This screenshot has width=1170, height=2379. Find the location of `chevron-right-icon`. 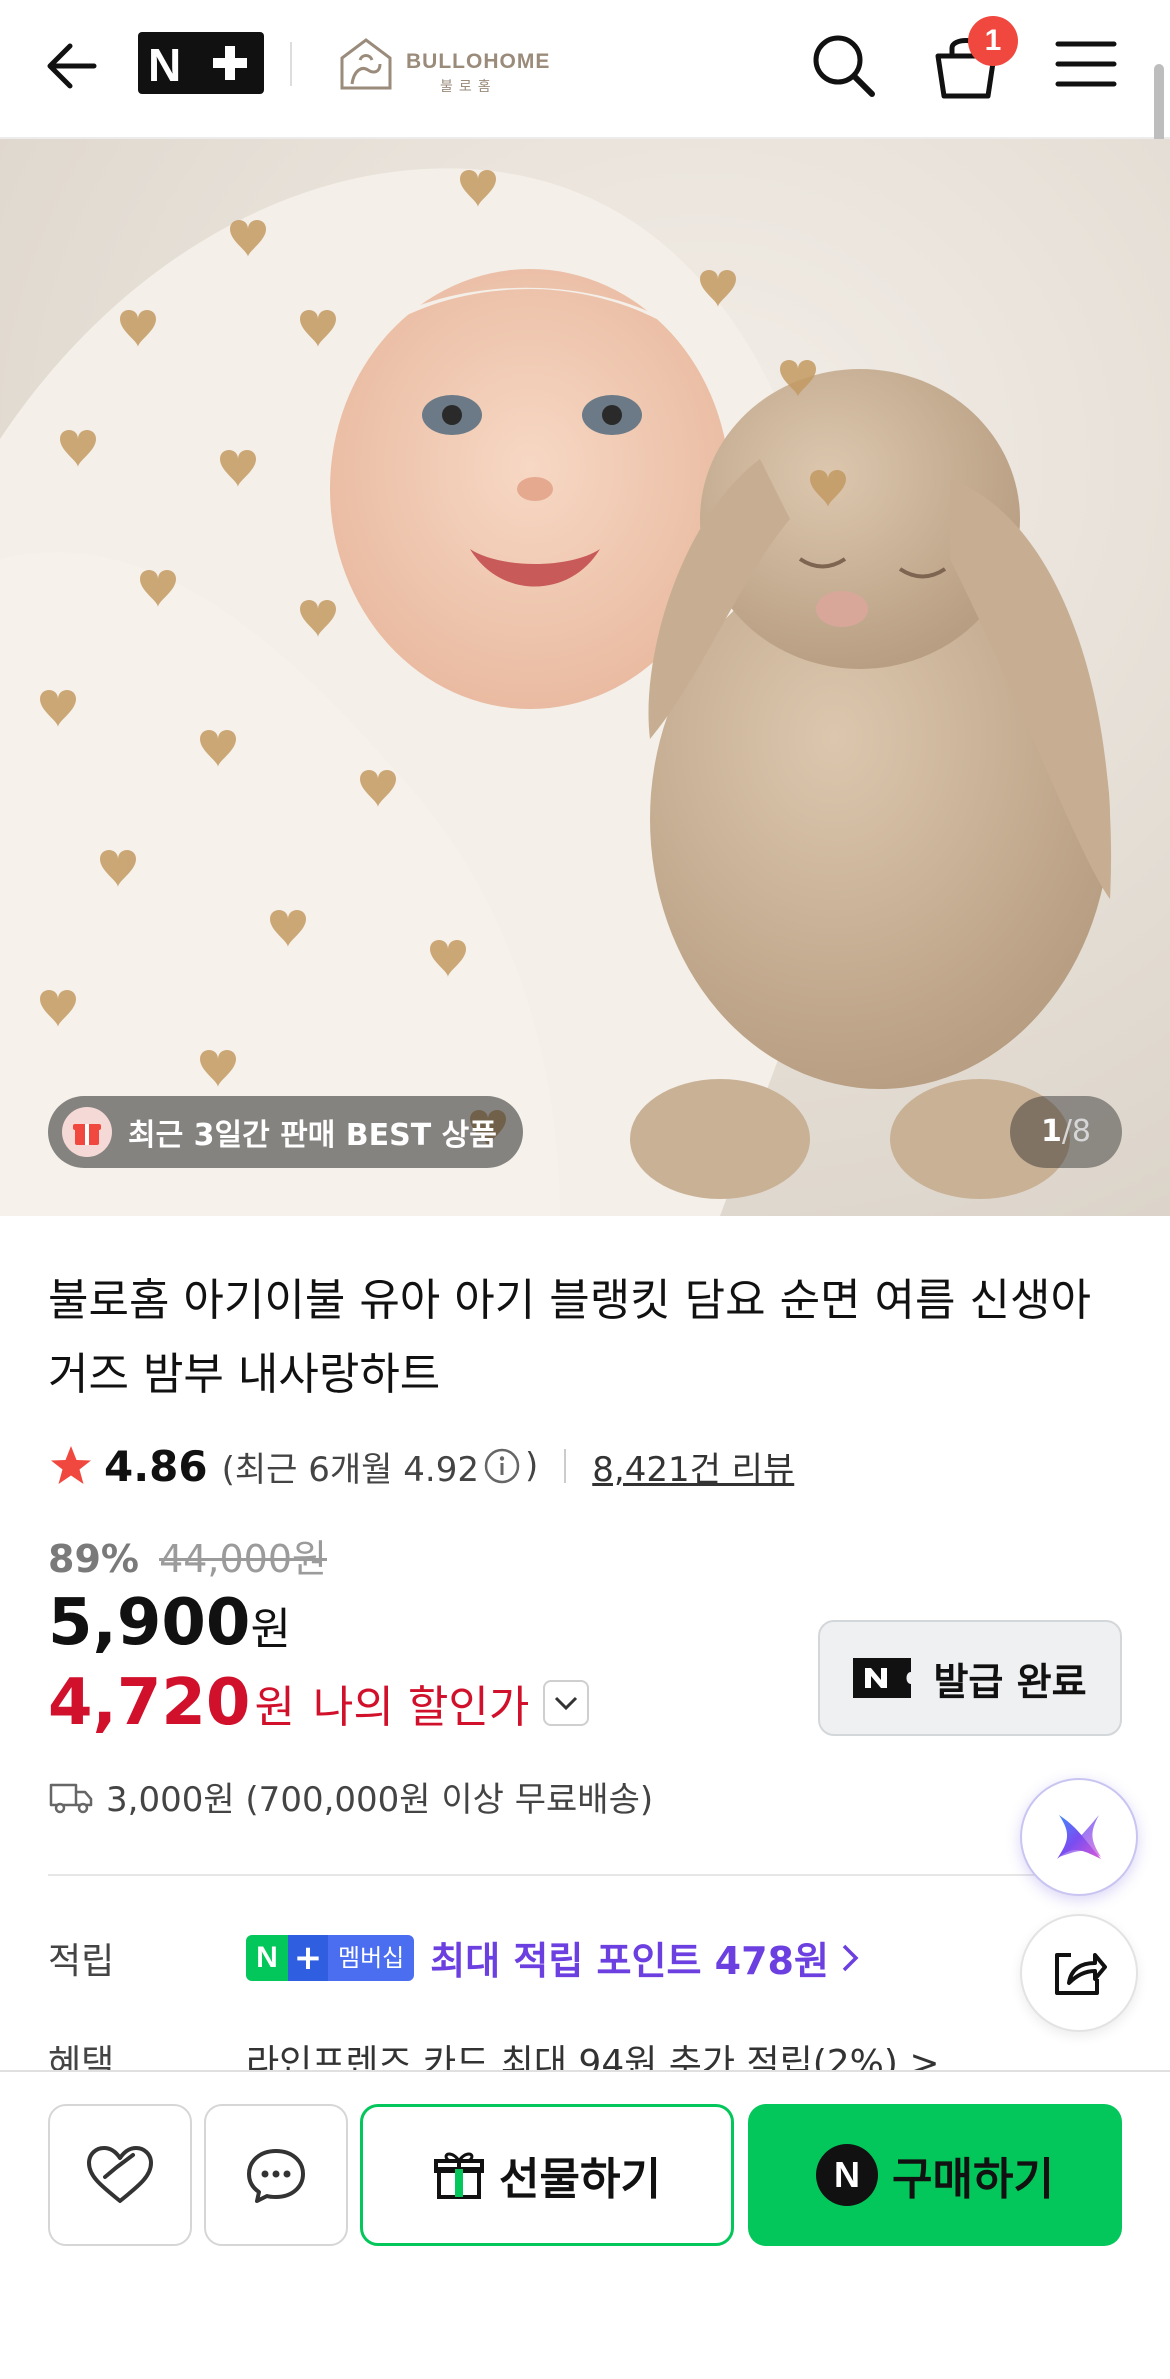

chevron-right-icon is located at coordinates (850, 1957).